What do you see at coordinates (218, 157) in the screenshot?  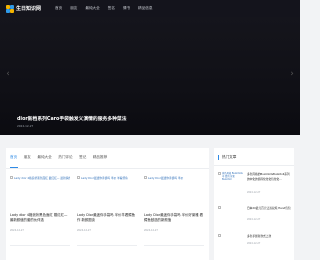 I see `section-marker` at bounding box center [218, 157].